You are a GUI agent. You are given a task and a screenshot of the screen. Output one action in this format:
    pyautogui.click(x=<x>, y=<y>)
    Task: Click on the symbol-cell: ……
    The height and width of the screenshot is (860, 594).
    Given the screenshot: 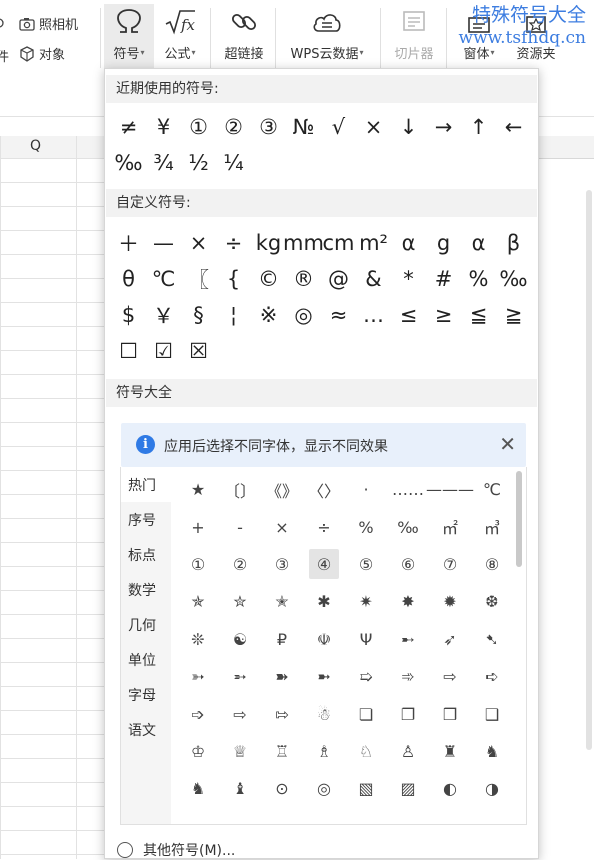 What is the action you would take?
    pyautogui.click(x=408, y=489)
    